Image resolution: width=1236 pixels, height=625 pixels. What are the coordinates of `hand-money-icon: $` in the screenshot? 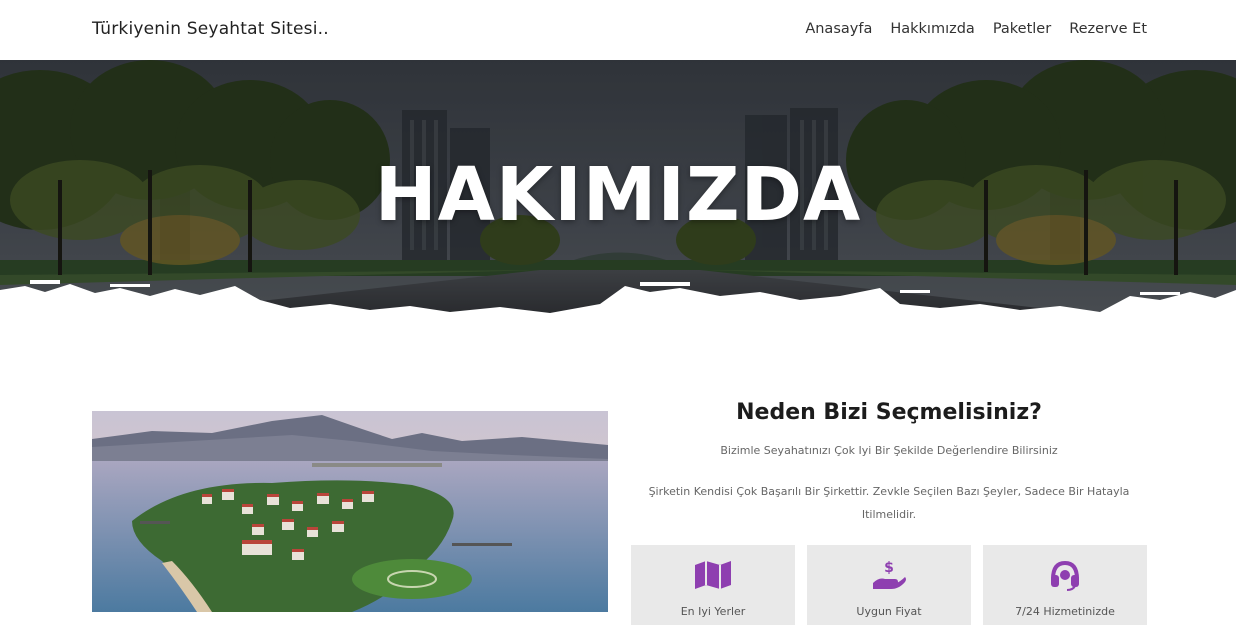 It's located at (889, 574).